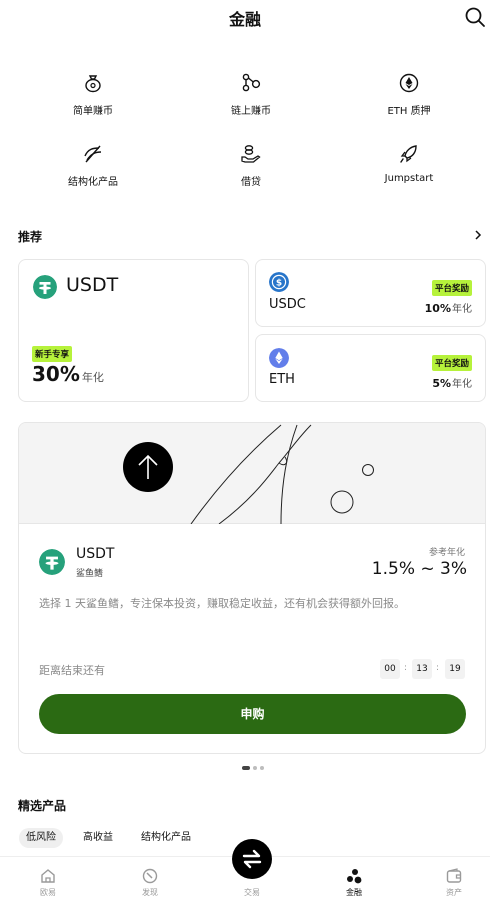 The height and width of the screenshot is (906, 490). Describe the element at coordinates (92, 285) in the screenshot. I see `coin-name: USDT` at that location.